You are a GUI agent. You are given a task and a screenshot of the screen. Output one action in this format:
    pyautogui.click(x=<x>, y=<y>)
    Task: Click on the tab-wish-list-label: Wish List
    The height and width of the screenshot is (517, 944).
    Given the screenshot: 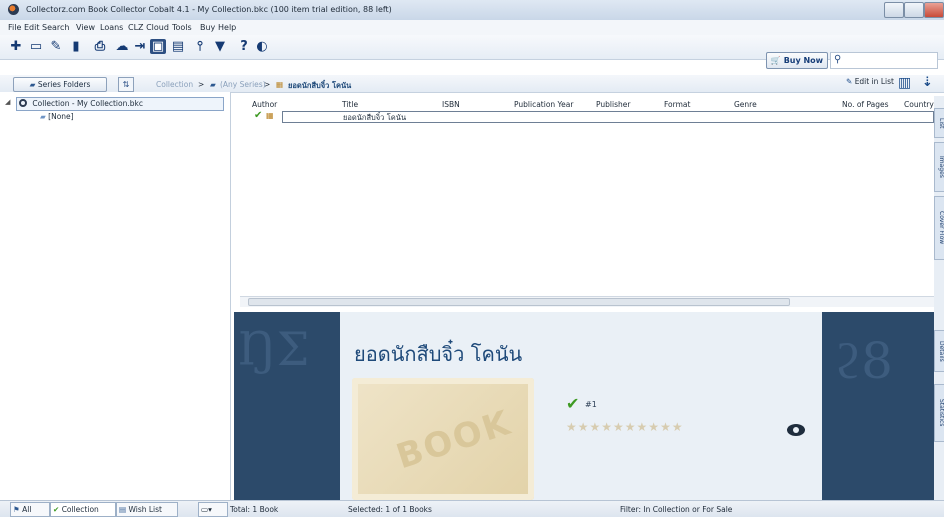 What is the action you would take?
    pyautogui.click(x=145, y=509)
    